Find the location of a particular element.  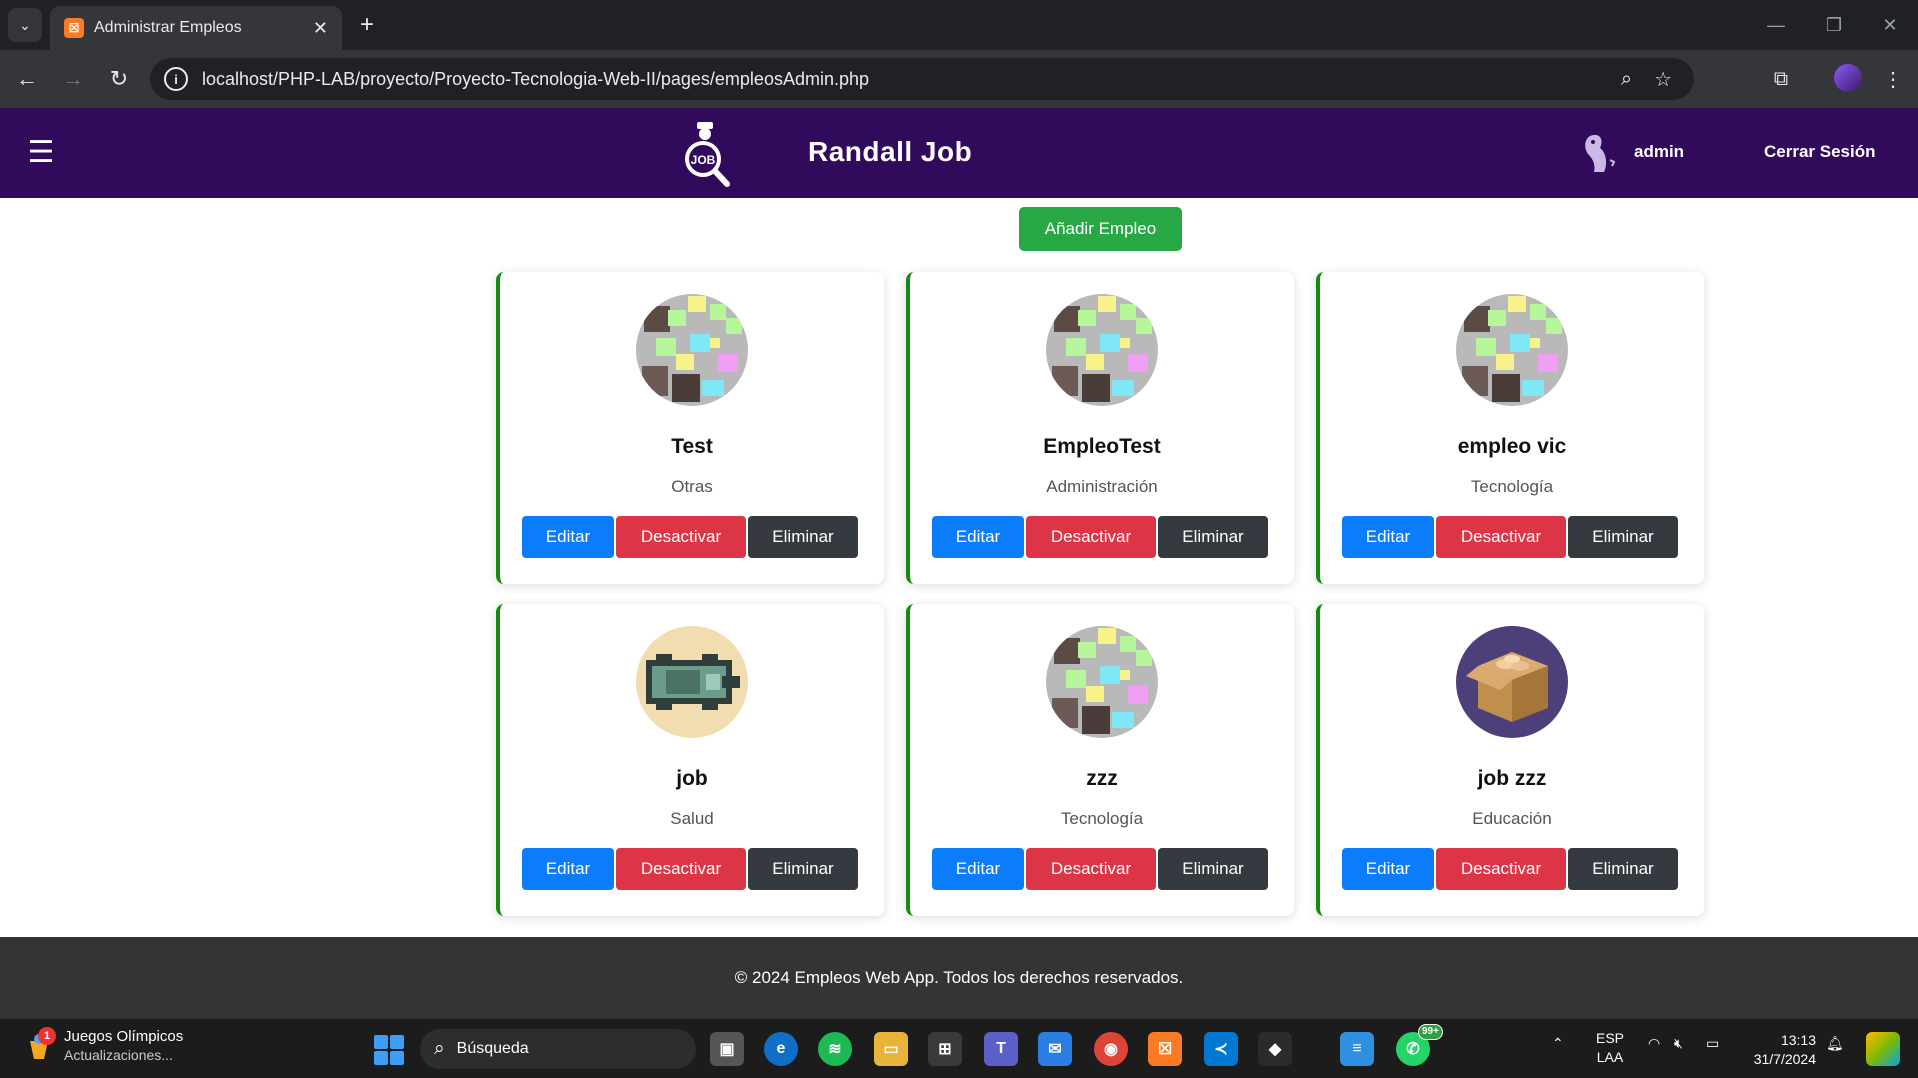

edge-icon: e is located at coordinates (781, 1049).